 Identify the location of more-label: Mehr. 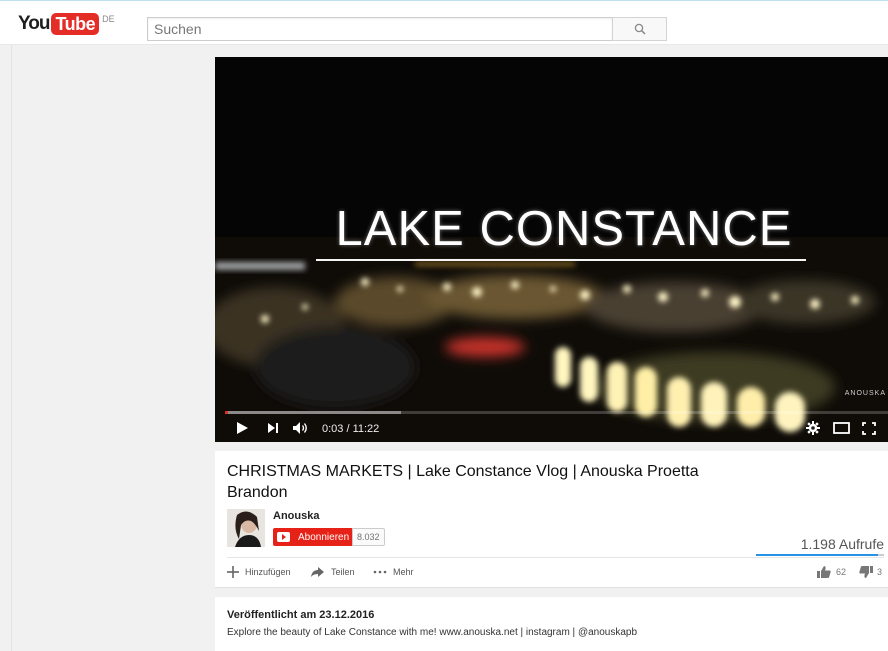
(403, 572).